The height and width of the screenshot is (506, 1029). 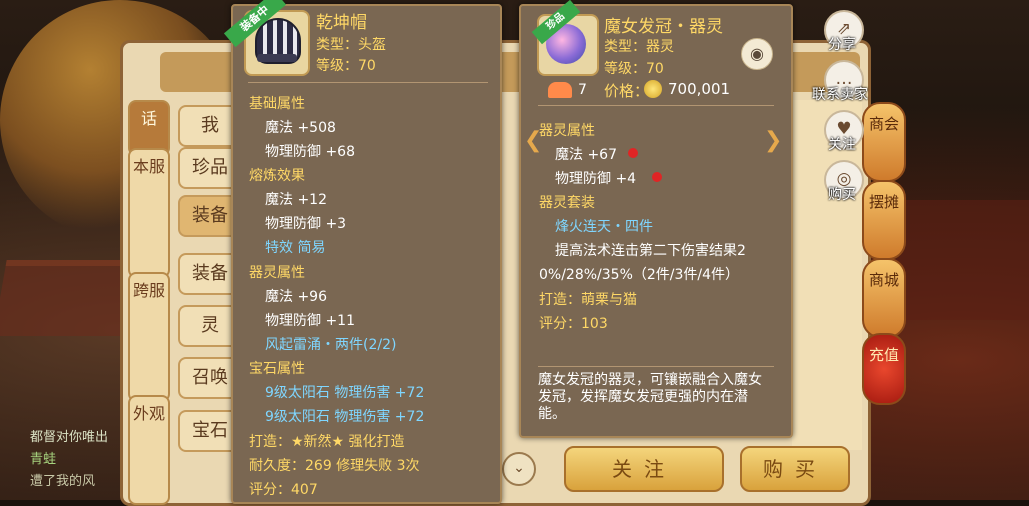 I want to click on chat-line: 都督对你唯出, so click(x=69, y=437).